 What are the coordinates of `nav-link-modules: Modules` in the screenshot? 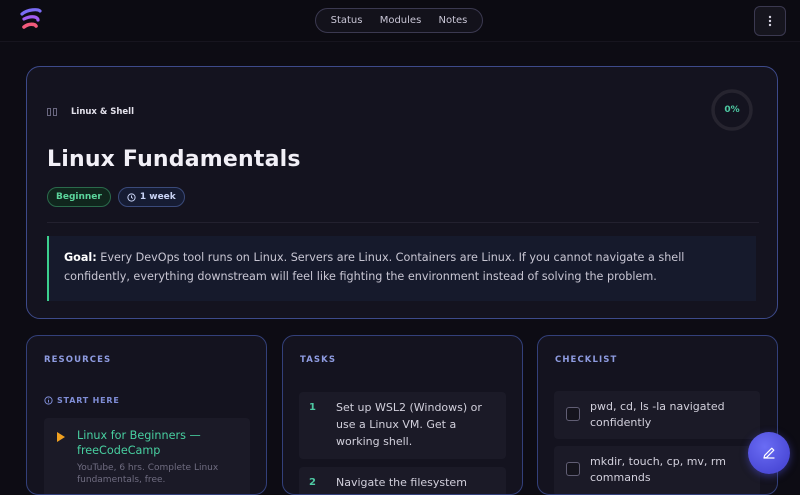 It's located at (401, 20).